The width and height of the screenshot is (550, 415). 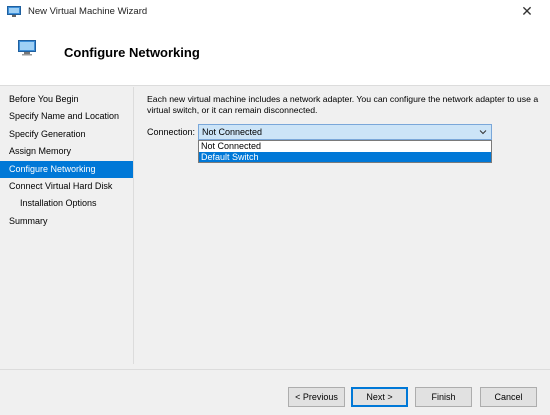 I want to click on sidebar-item-specify-generation: Specify Generation, so click(x=66, y=134).